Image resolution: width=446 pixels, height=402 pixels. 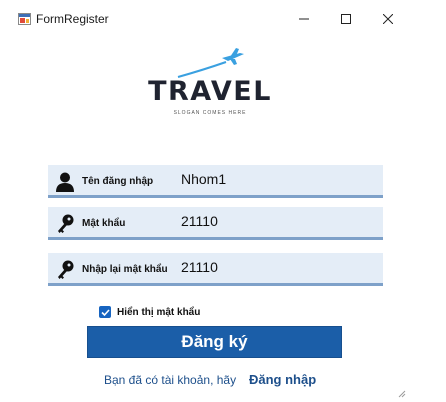 I want to click on maximize-button, so click(x=346, y=19).